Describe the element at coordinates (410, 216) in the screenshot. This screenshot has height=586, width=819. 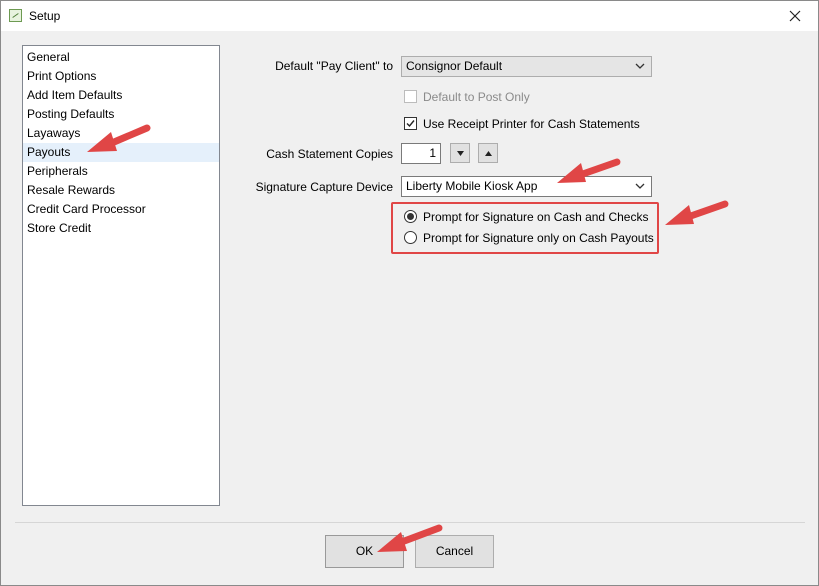
I see `radio-cash-and-checks` at that location.